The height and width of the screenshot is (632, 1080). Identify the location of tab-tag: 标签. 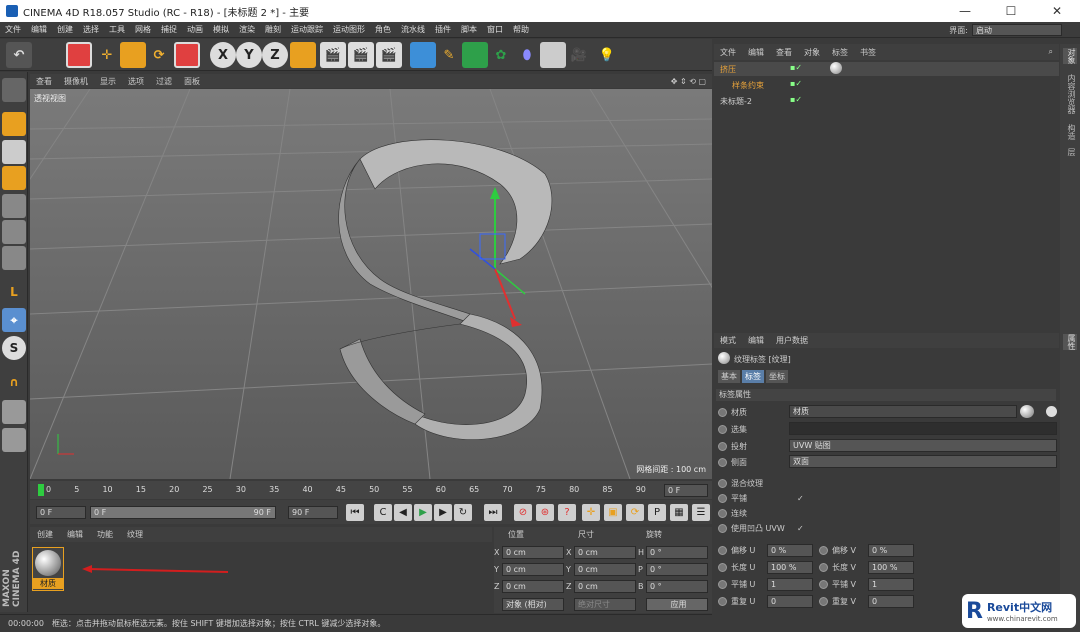
(753, 376).